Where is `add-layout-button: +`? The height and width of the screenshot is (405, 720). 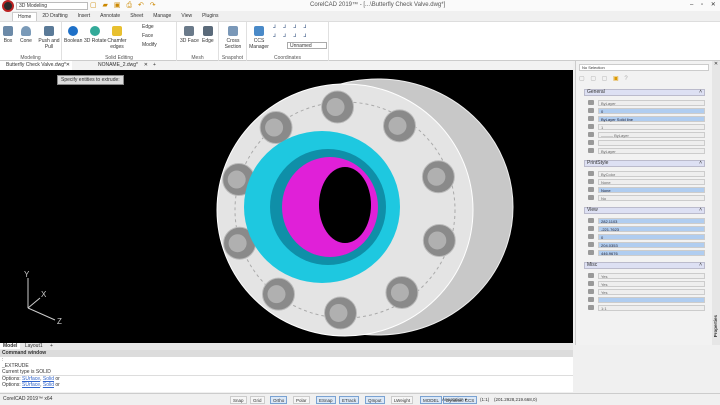
add-layout-button: + is located at coordinates (51, 346).